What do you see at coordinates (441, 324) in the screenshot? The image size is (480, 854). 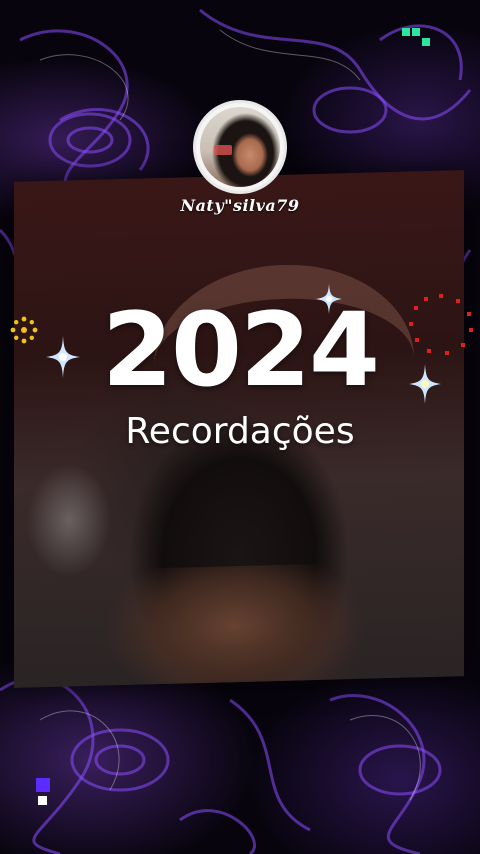 I see `dotted-circle-icon` at bounding box center [441, 324].